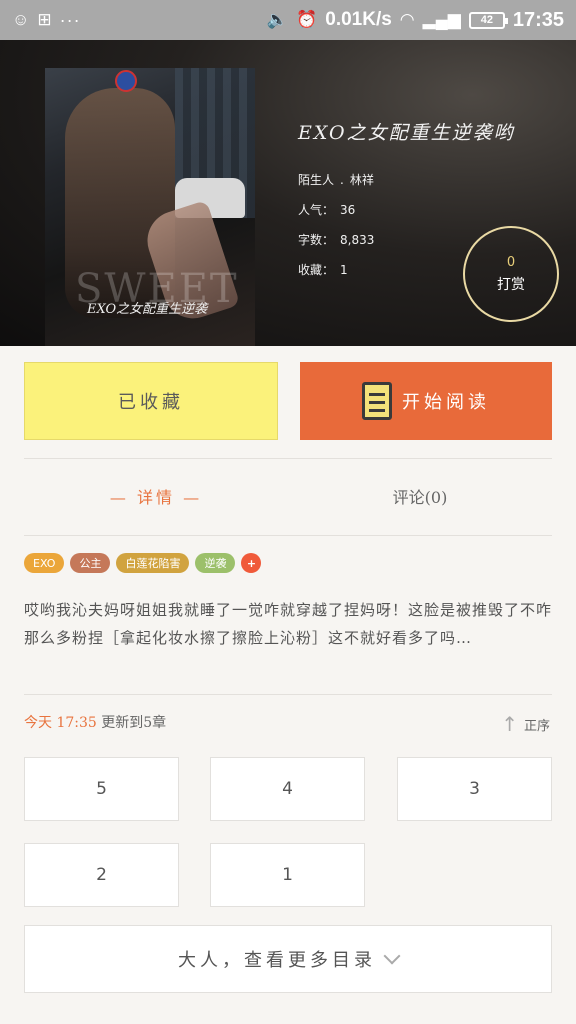  I want to click on battery-icon: 42, so click(488, 20).